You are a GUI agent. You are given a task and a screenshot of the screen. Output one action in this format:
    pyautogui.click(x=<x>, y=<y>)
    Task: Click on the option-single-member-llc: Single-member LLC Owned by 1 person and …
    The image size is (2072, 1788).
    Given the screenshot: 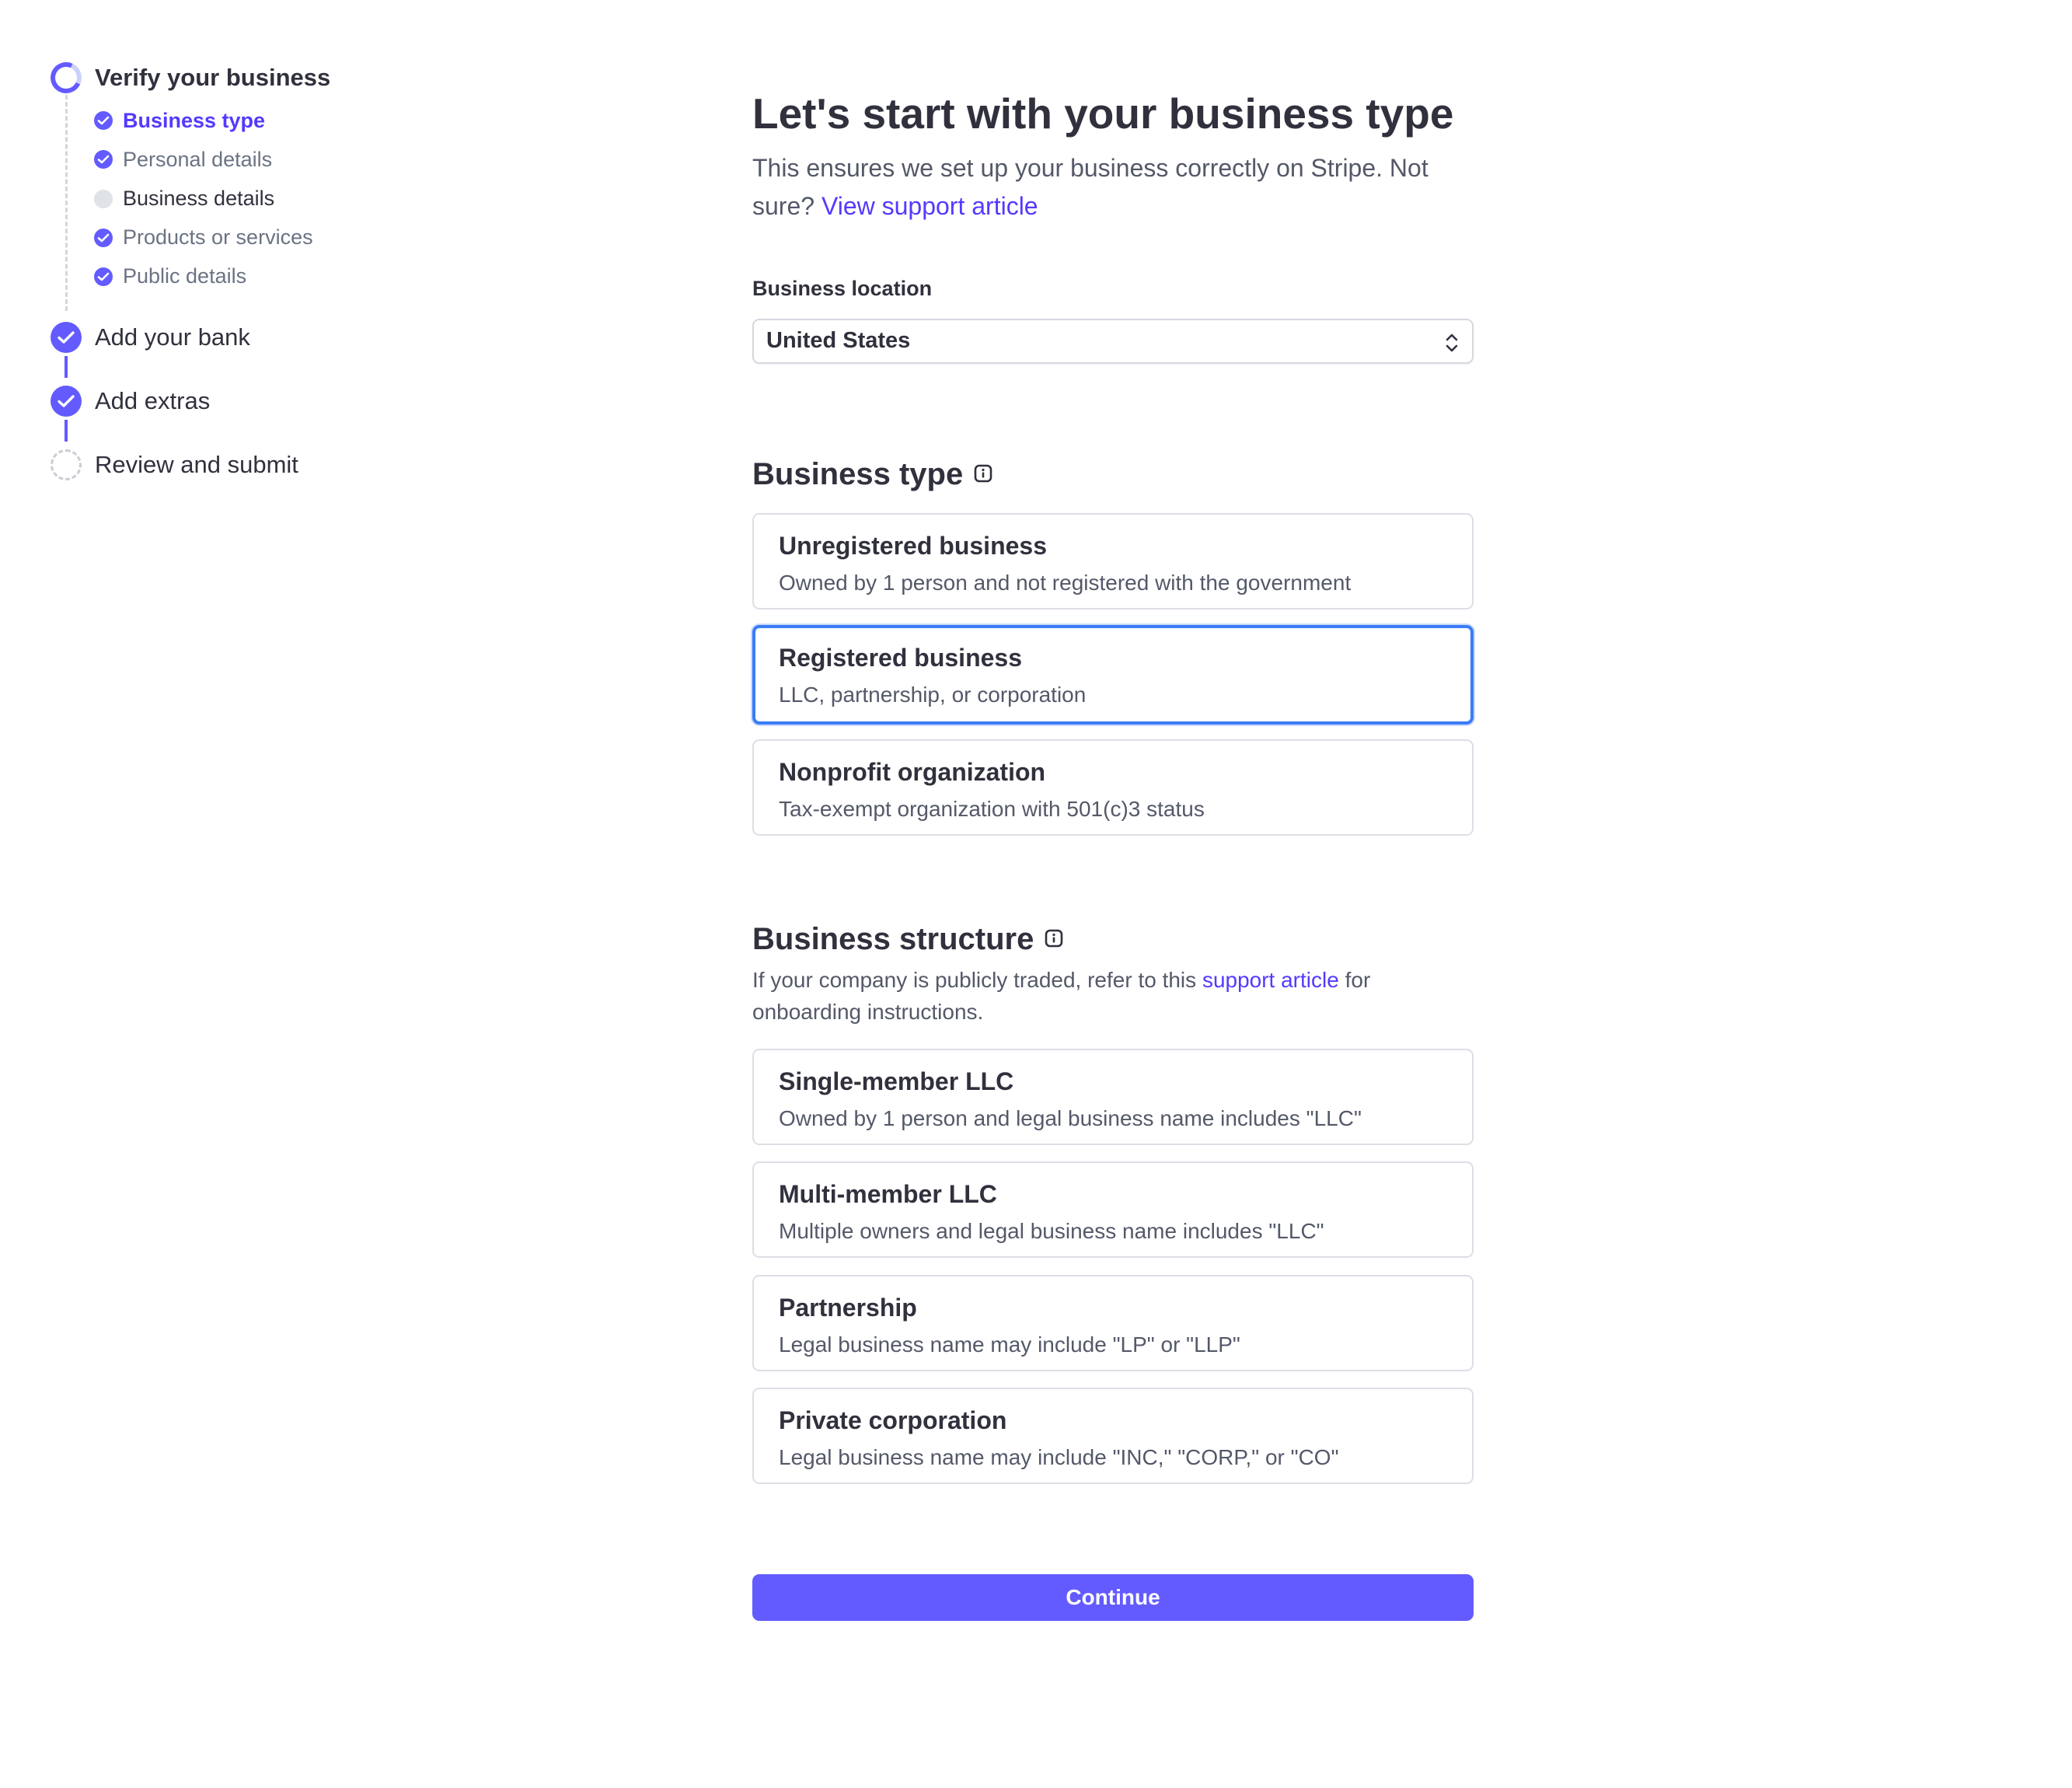 What is the action you would take?
    pyautogui.click(x=1113, y=1097)
    